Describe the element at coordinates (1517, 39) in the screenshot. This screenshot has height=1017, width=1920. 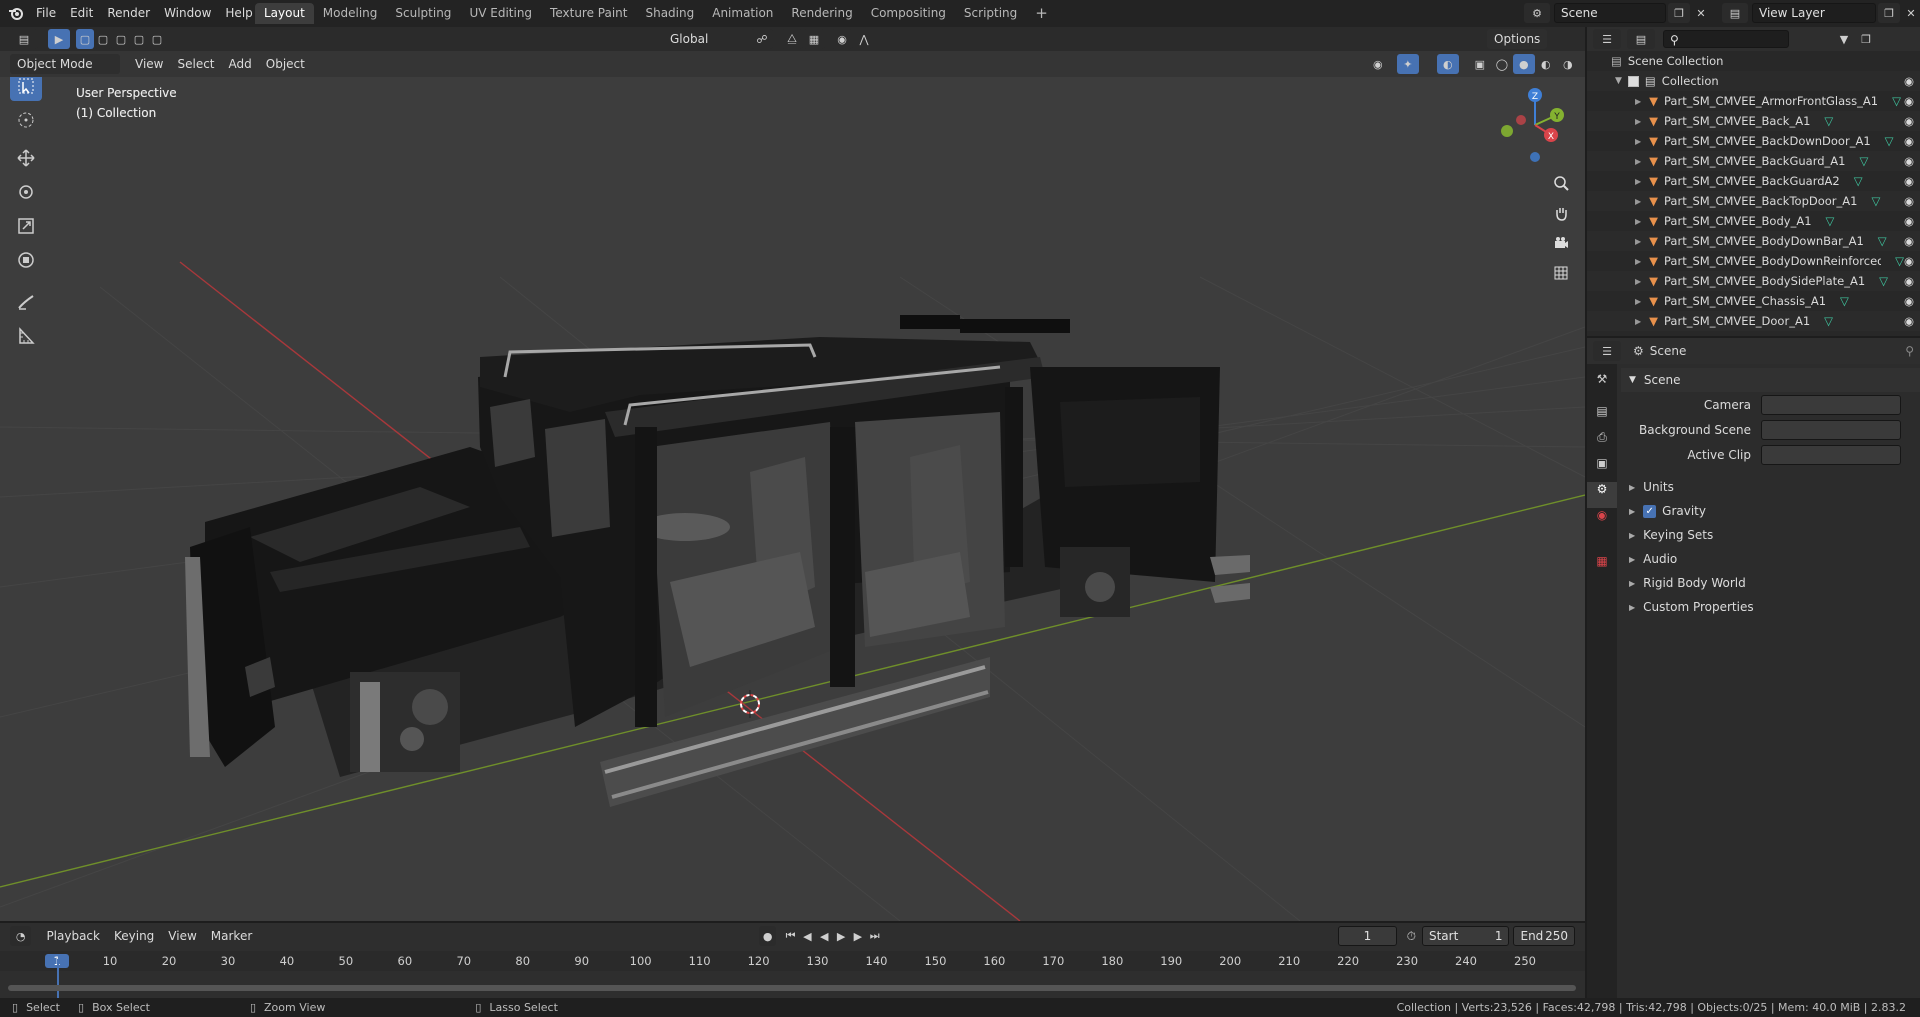
I see `options-dropdown: Options` at that location.